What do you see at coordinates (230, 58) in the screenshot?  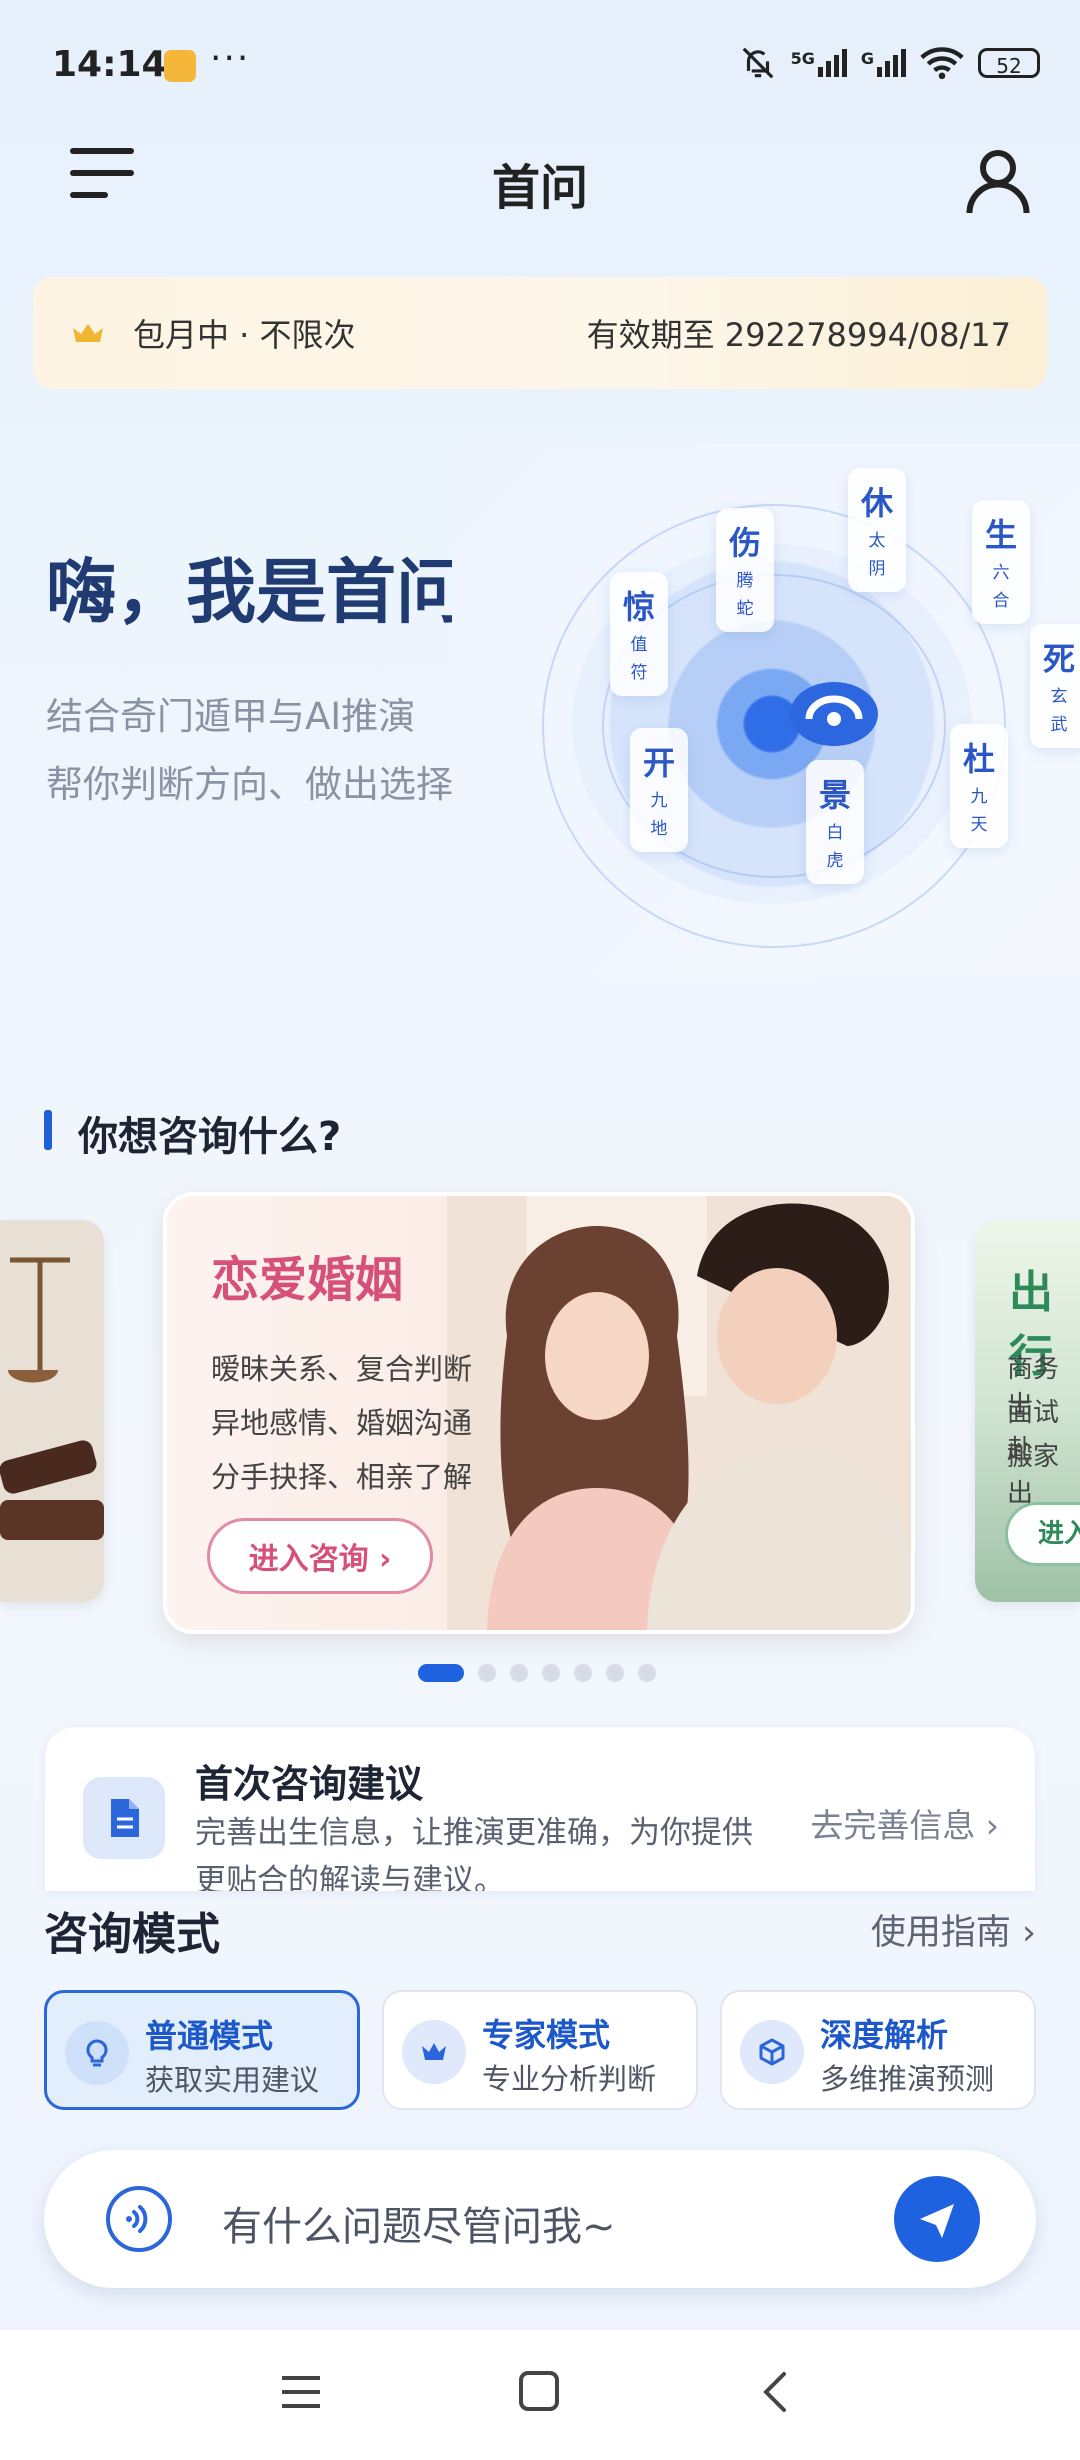 I see `more-notifications-icon: ···` at bounding box center [230, 58].